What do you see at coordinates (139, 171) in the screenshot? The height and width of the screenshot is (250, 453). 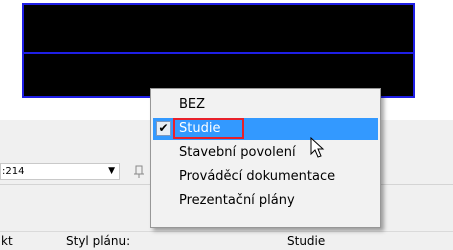 I see `pin-icon` at bounding box center [139, 171].